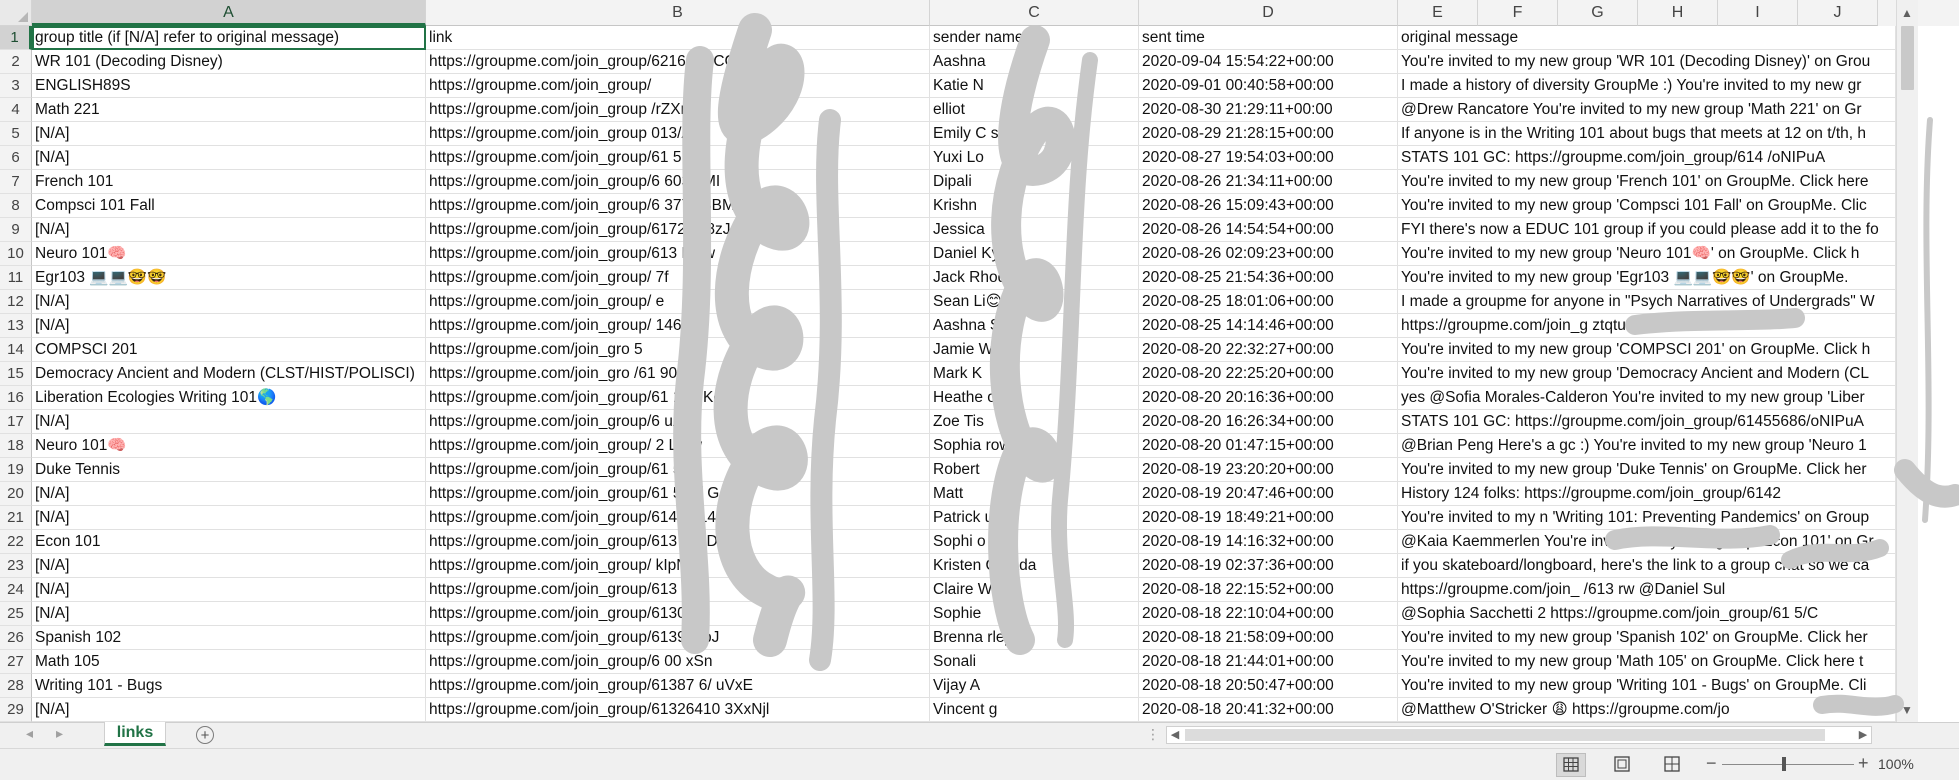  What do you see at coordinates (1268, 662) in the screenshot?
I see `cell-sent-time: 2020-08-18 21:44:01+00:00` at bounding box center [1268, 662].